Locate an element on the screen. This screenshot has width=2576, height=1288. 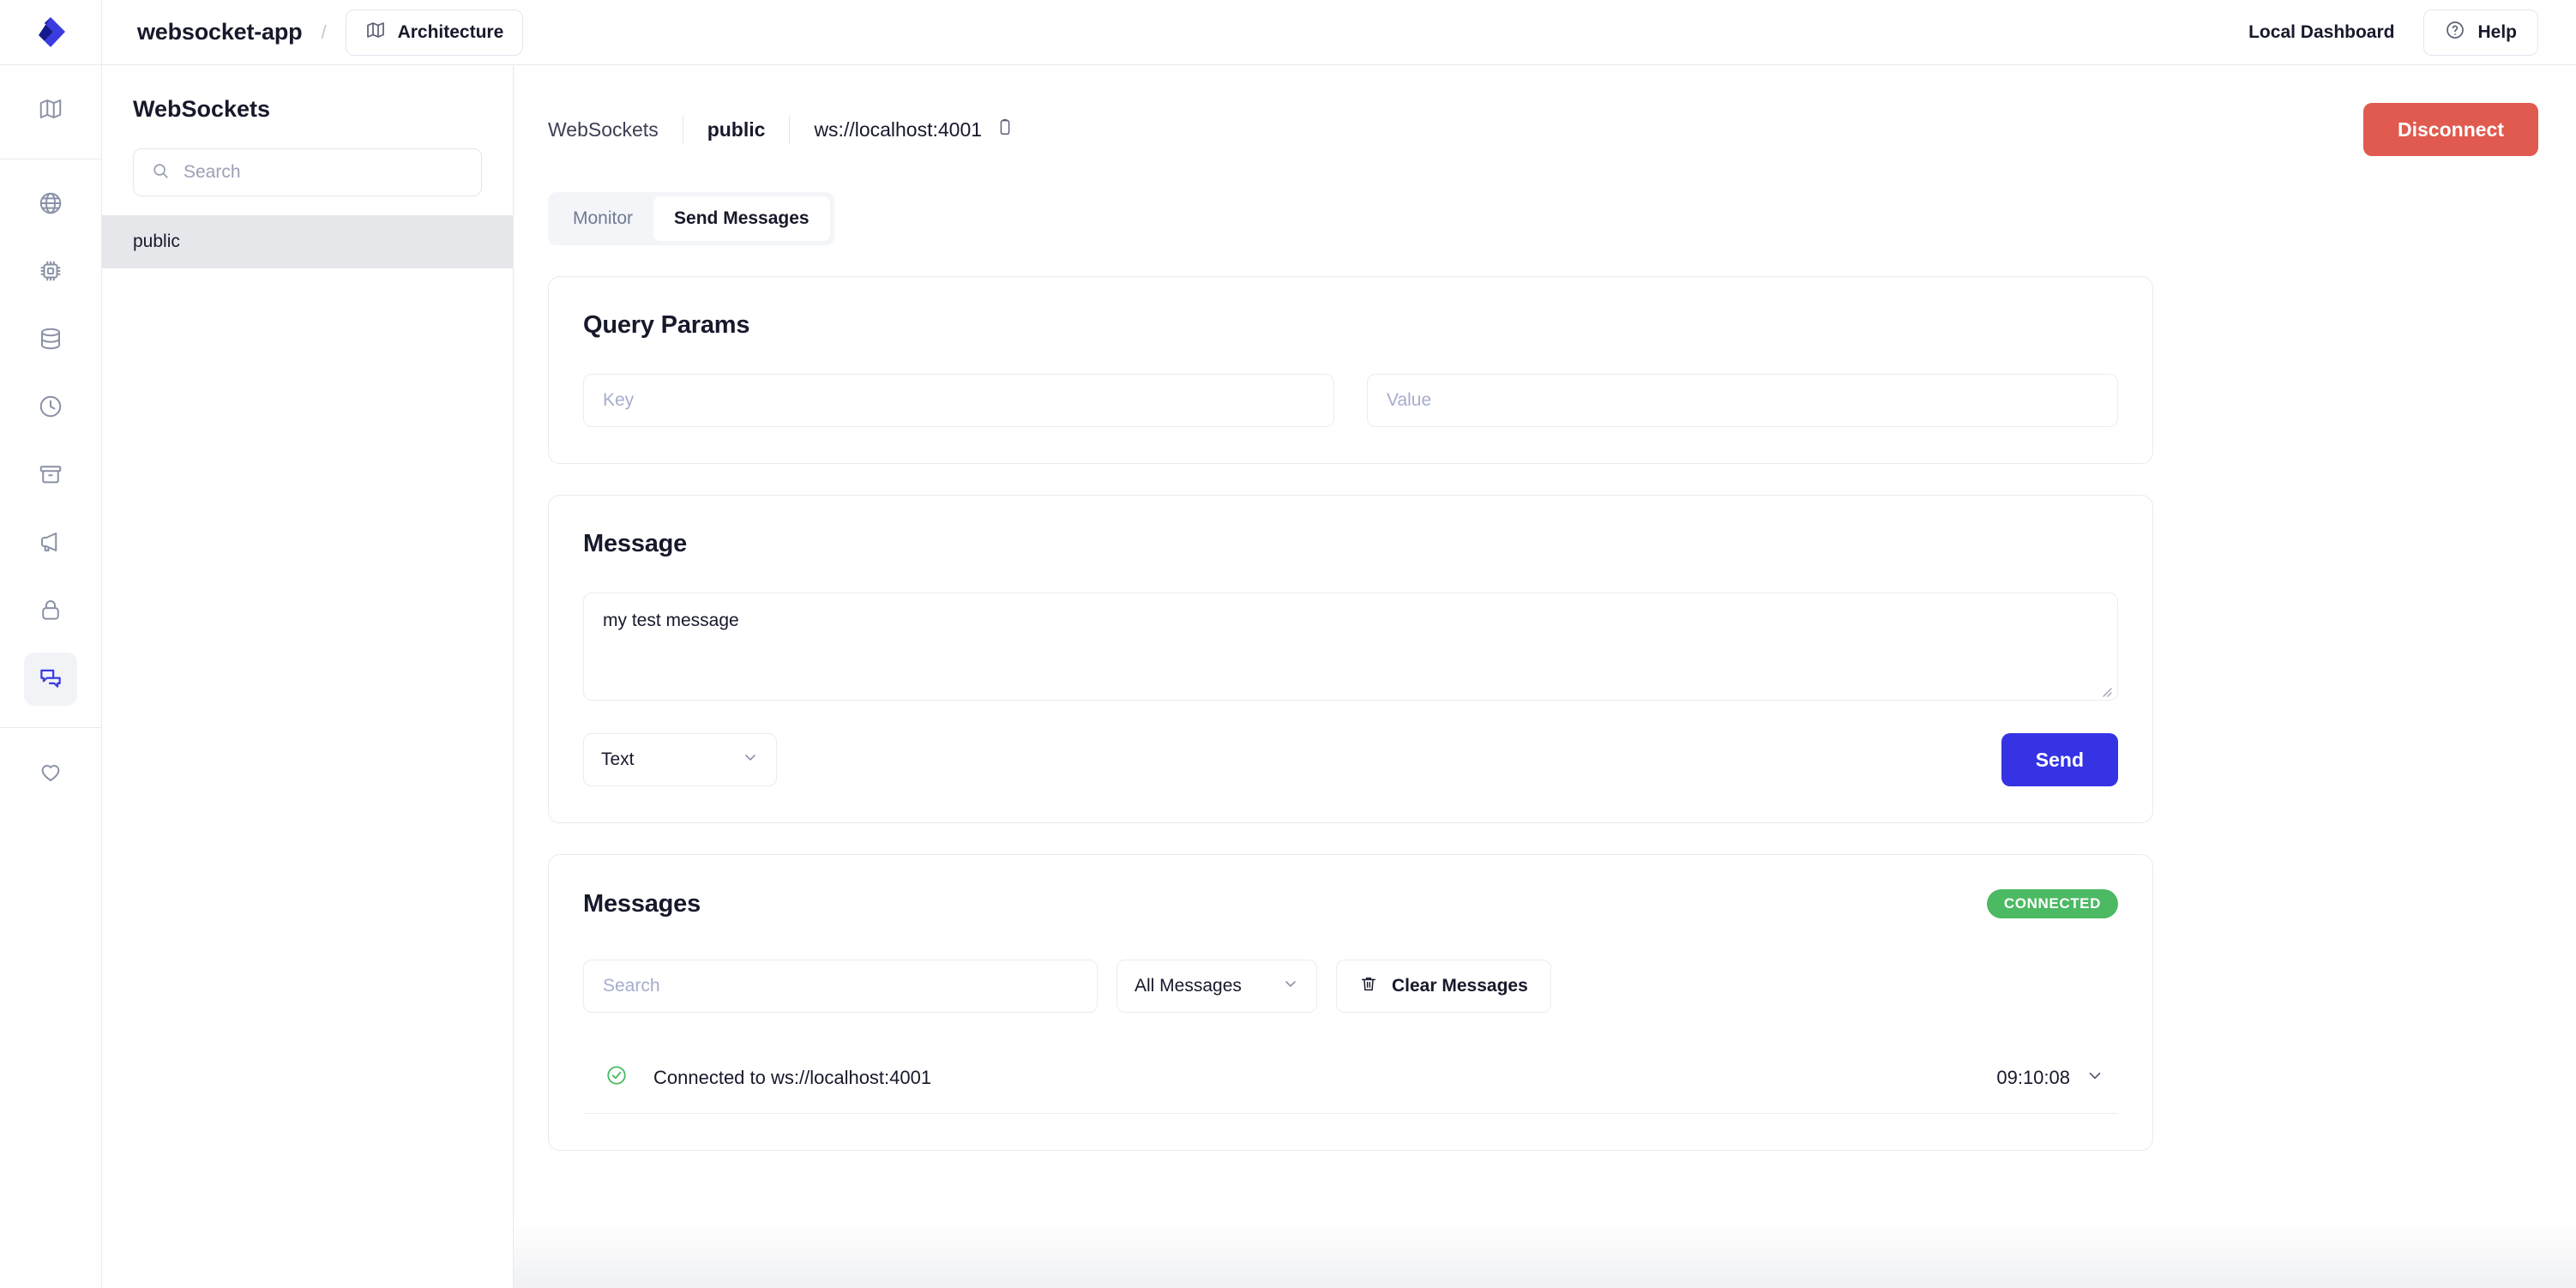
trash-icon is located at coordinates (1368, 986).